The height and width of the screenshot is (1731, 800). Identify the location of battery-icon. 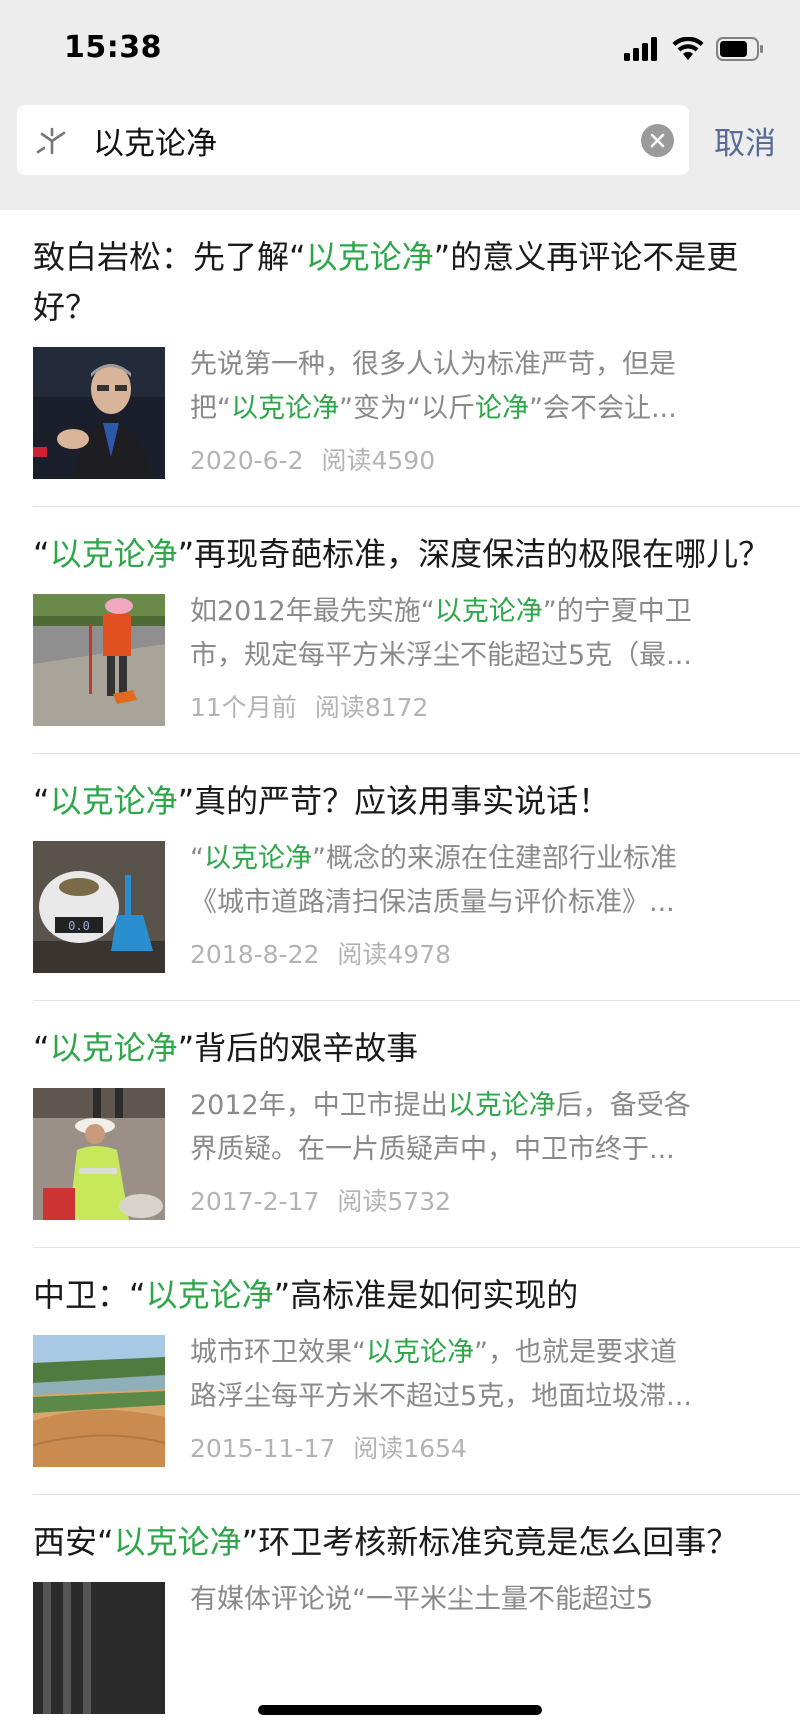
(739, 49).